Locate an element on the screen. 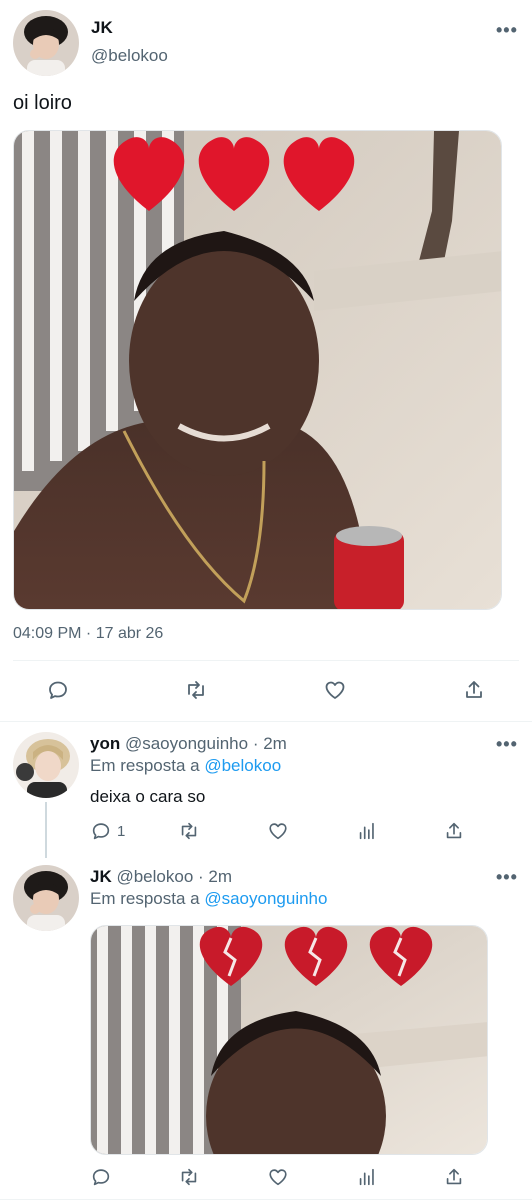  reply-handle: @saoyonguinho is located at coordinates (186, 743).